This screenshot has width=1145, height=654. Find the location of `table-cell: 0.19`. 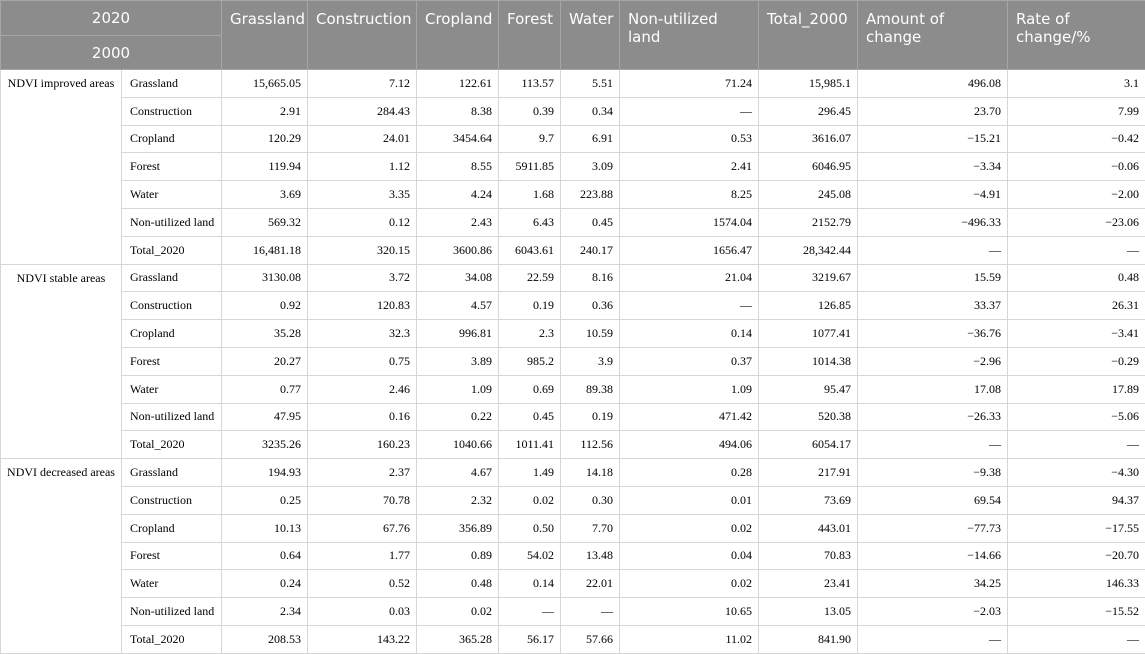

table-cell: 0.19 is located at coordinates (590, 417).